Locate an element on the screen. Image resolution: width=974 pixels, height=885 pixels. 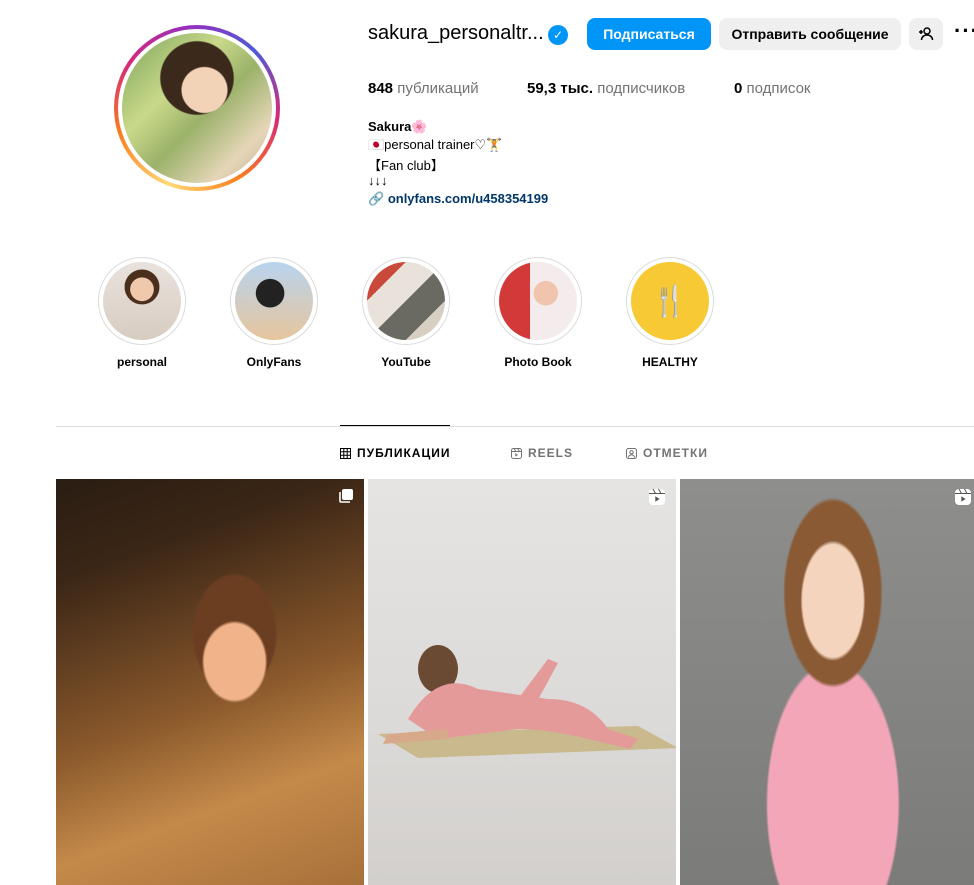
person-figure is located at coordinates (510, 697).